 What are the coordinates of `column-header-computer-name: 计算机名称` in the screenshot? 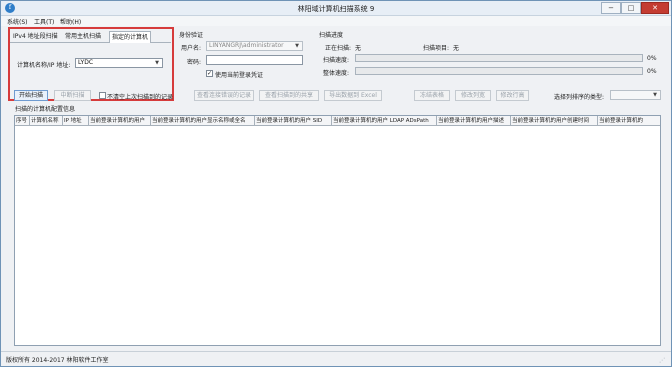 It's located at (46, 120).